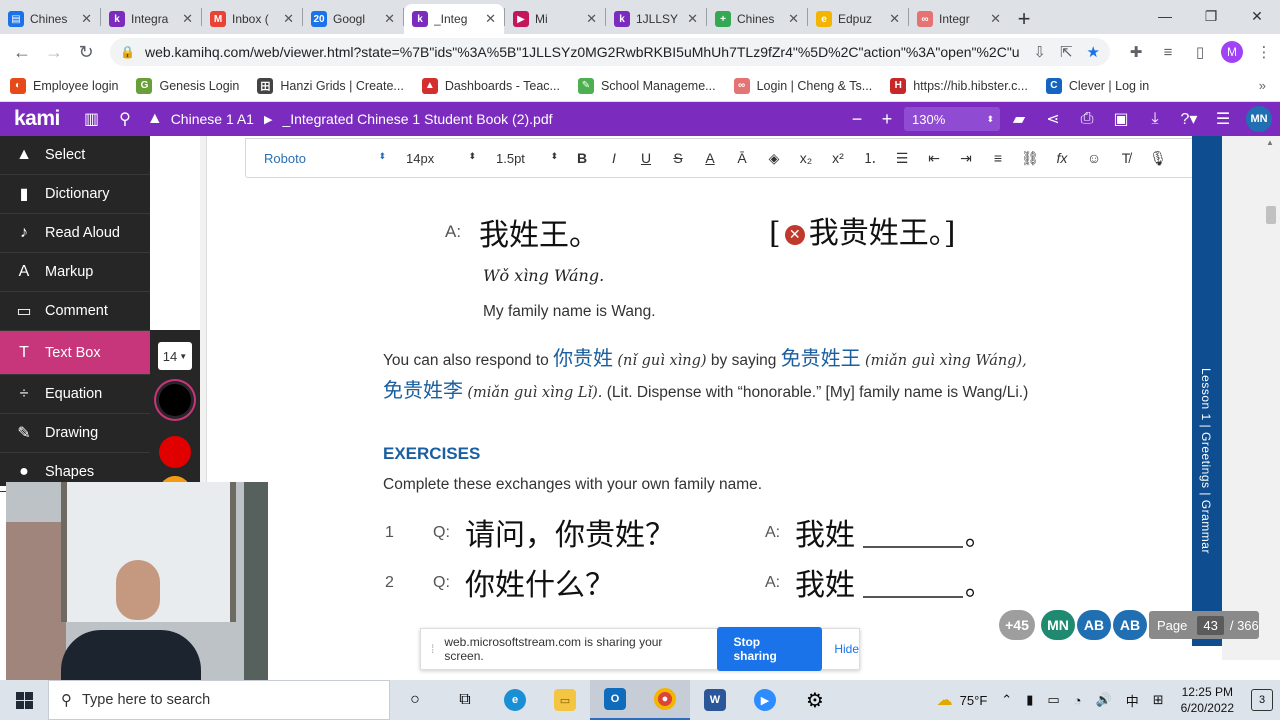 Image resolution: width=1280 pixels, height=720 pixels. Describe the element at coordinates (1259, 119) in the screenshot. I see `user-avatar: MN` at that location.